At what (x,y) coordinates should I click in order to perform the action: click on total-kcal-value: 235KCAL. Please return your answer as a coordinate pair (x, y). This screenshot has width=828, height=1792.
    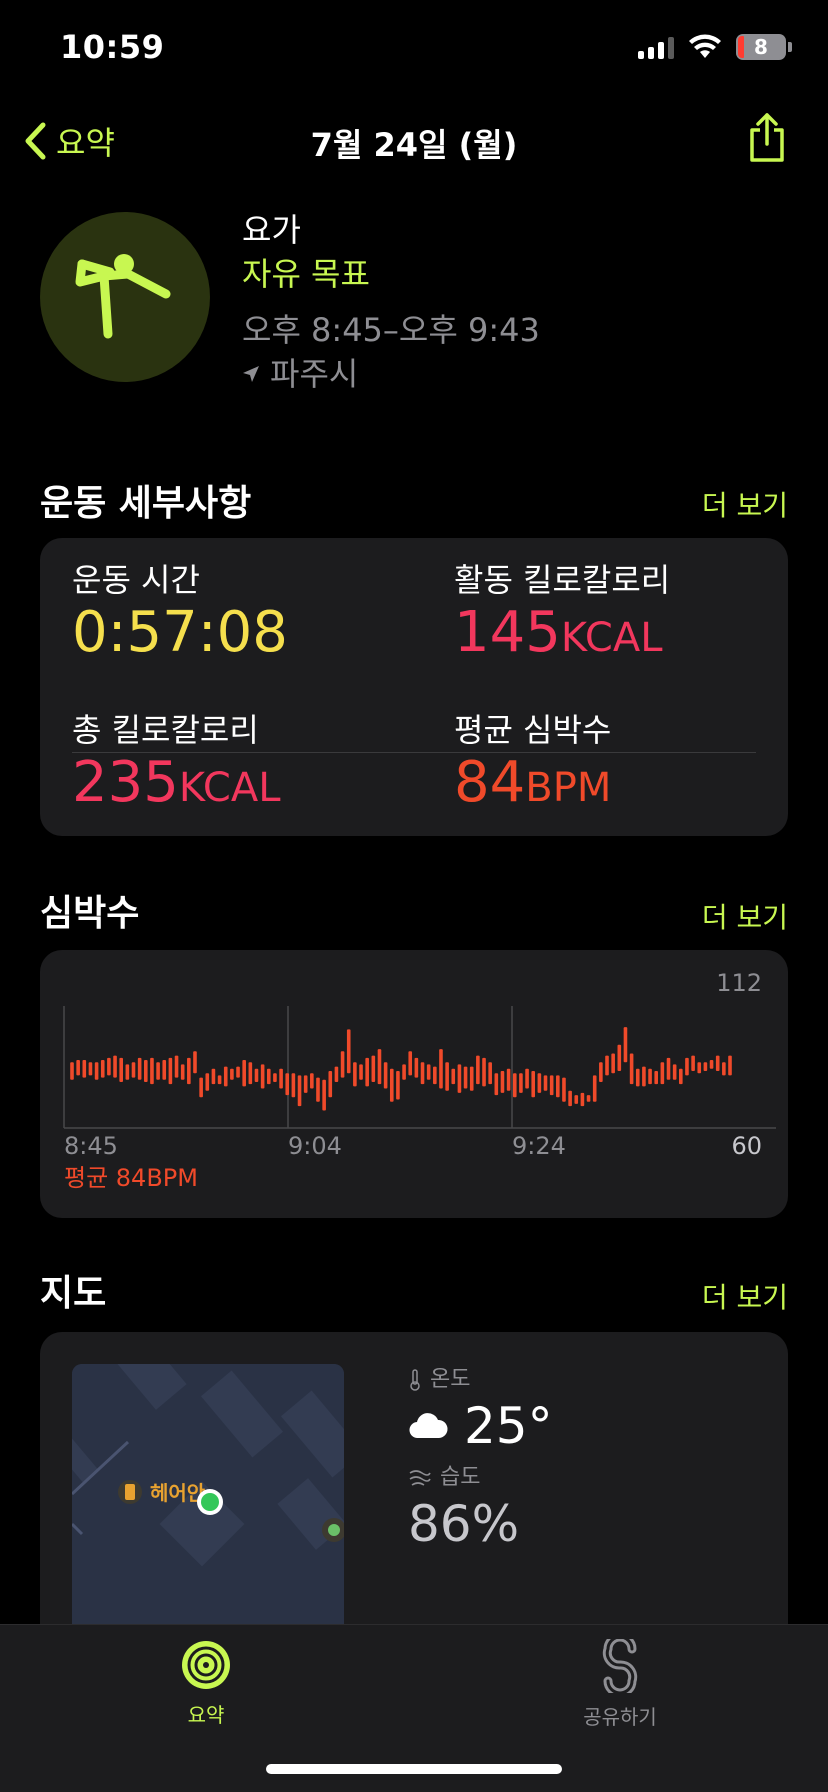
    Looking at the image, I should click on (176, 785).